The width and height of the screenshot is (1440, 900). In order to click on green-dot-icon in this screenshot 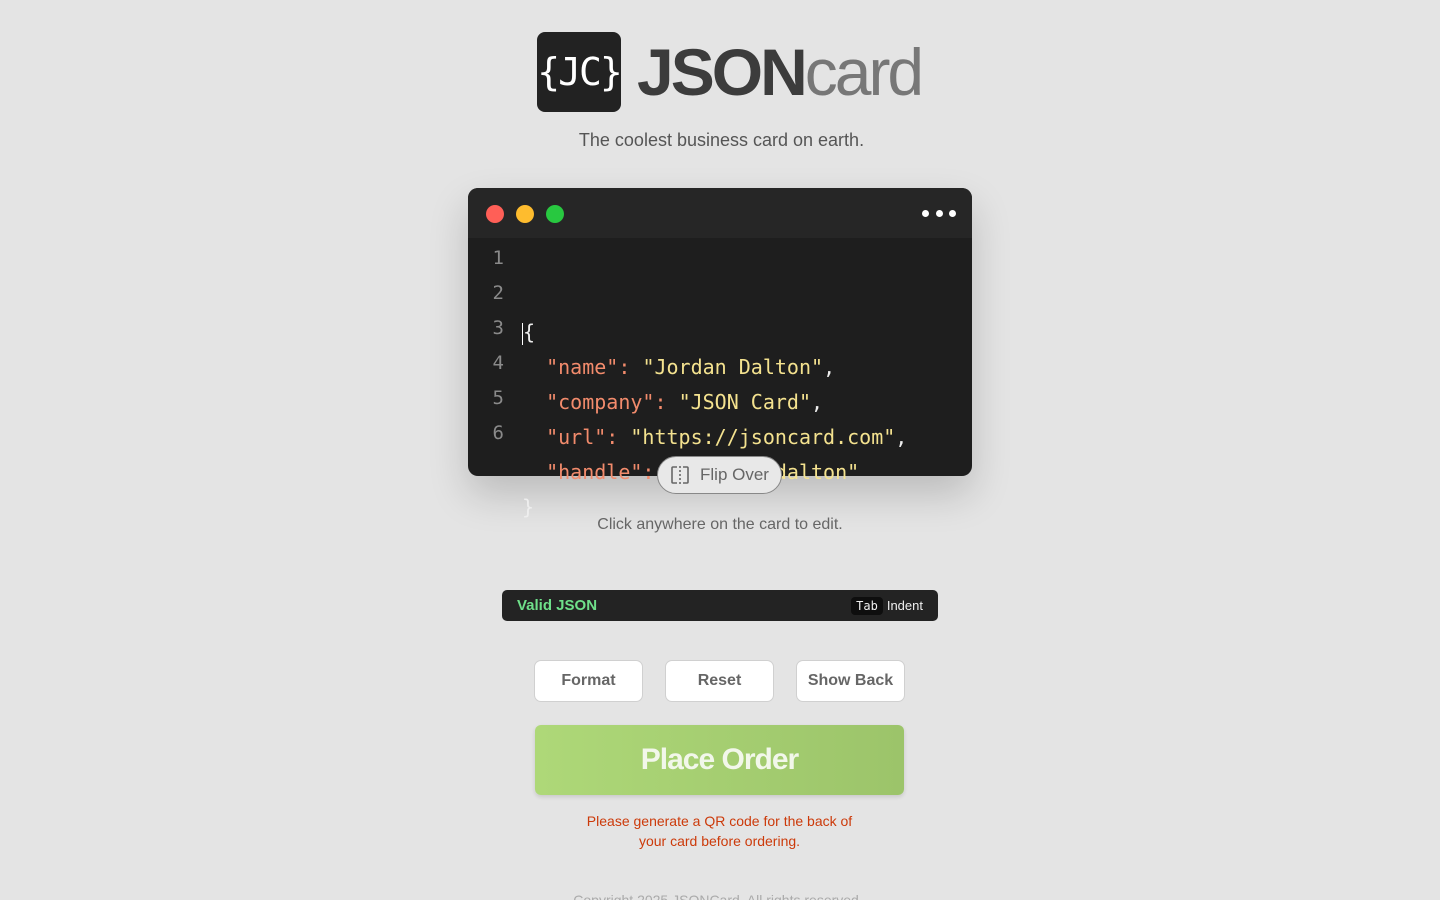, I will do `click(555, 214)`.